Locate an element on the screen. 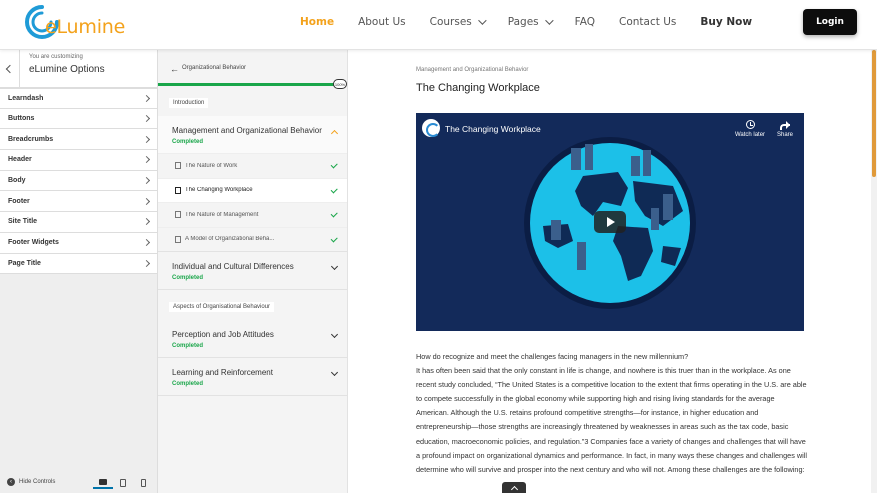 The width and height of the screenshot is (877, 493). desktop-preview-button is located at coordinates (103, 482).